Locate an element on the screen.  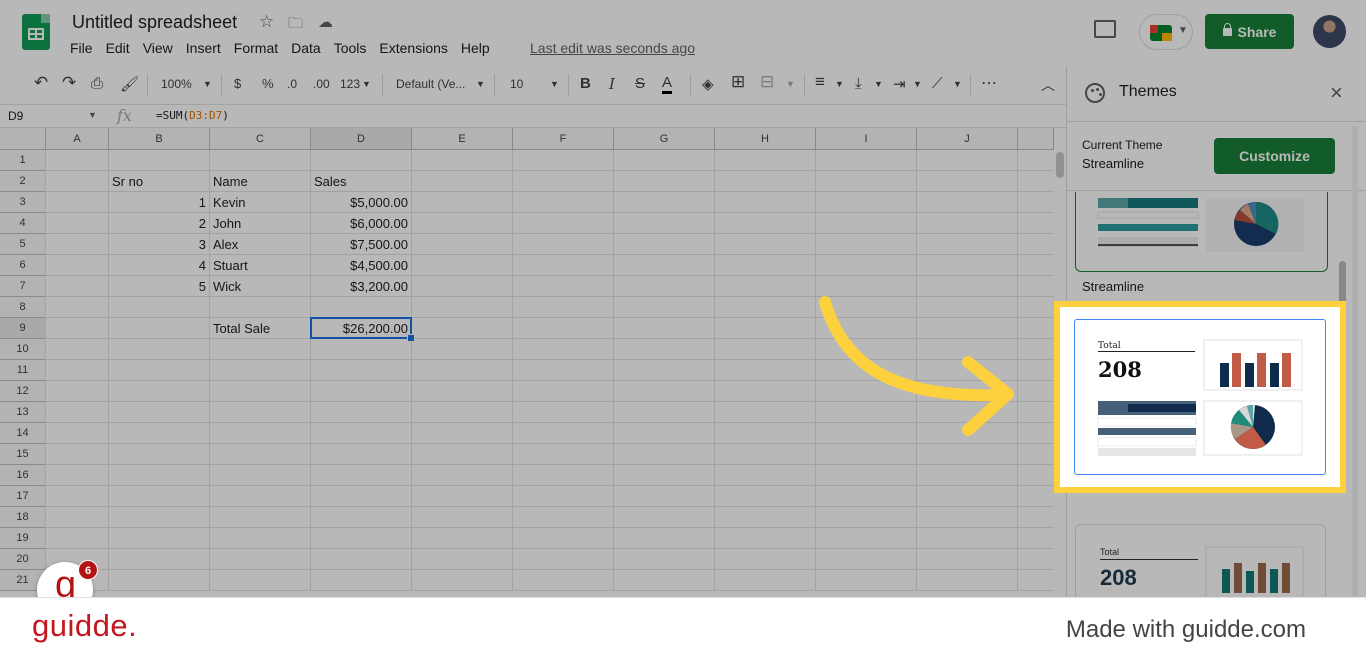
theme-card-streamline is located at coordinates (1201, 232).